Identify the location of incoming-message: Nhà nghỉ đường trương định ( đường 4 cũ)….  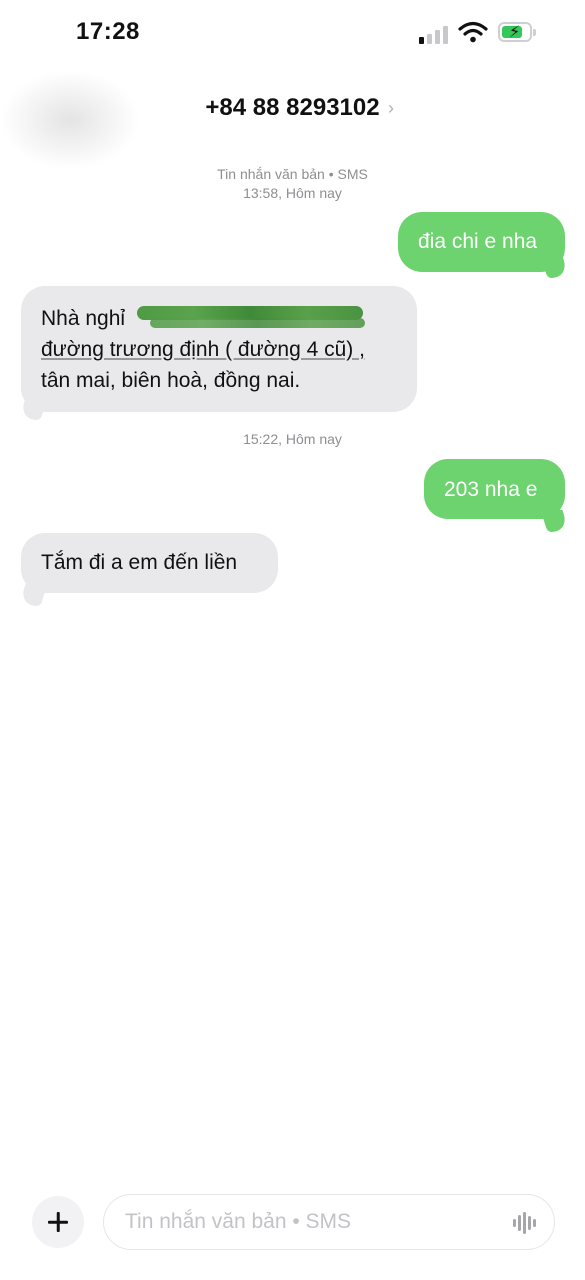
(219, 349).